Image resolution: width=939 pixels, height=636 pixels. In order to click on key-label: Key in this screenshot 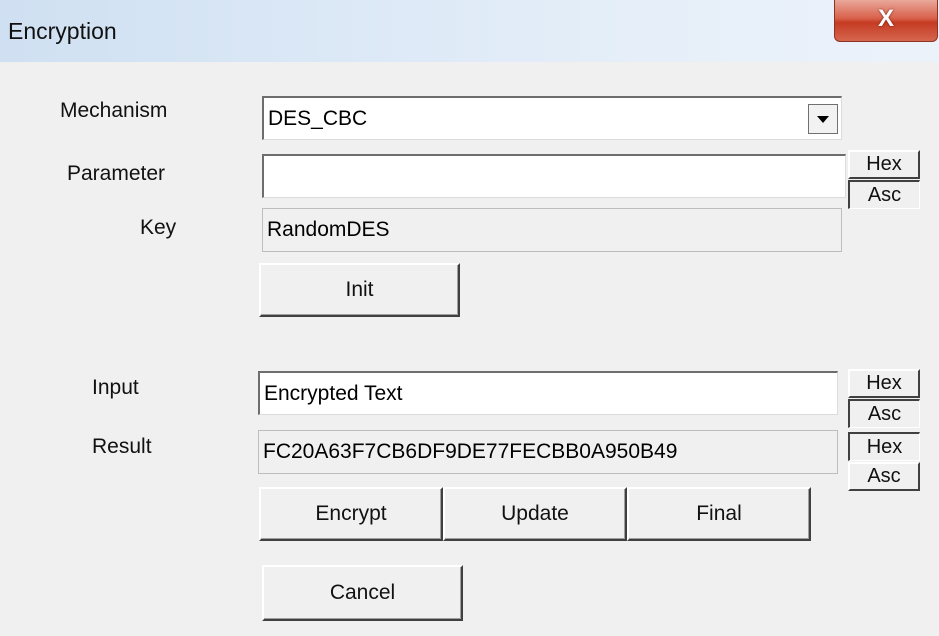, I will do `click(158, 227)`.